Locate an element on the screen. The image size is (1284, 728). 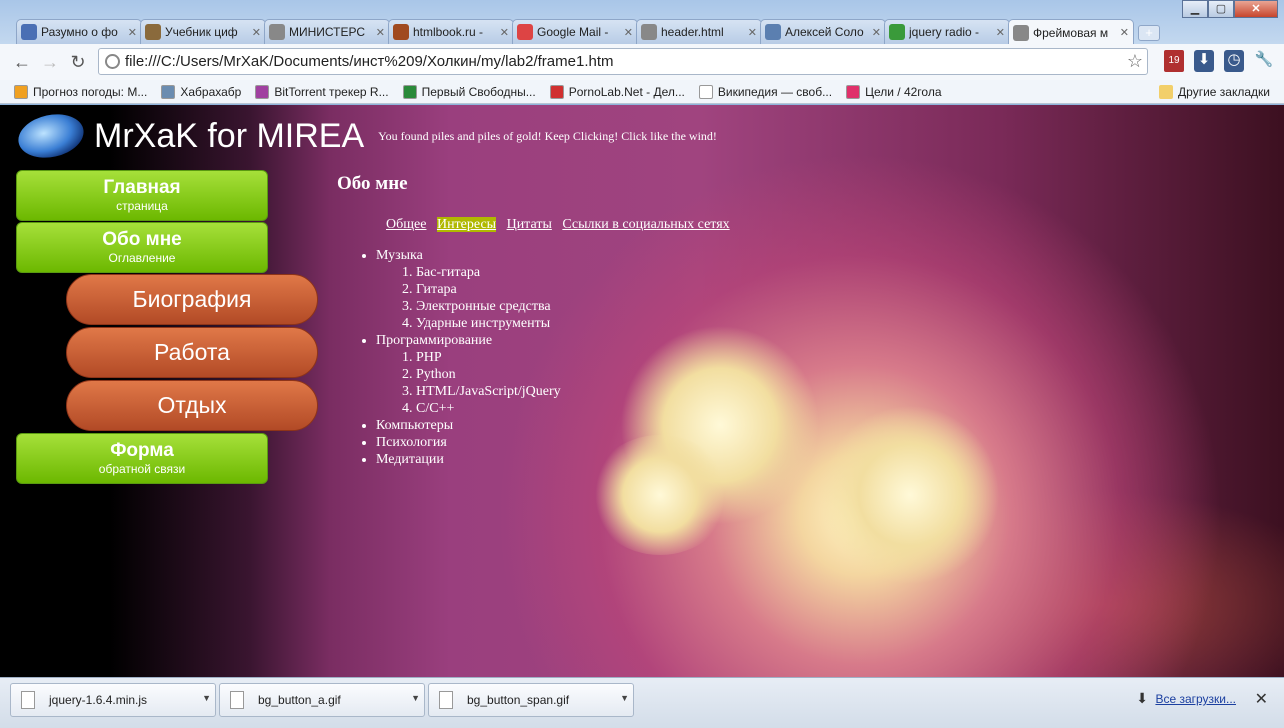
minimize-button: ▁ is located at coordinates (1195, 9).